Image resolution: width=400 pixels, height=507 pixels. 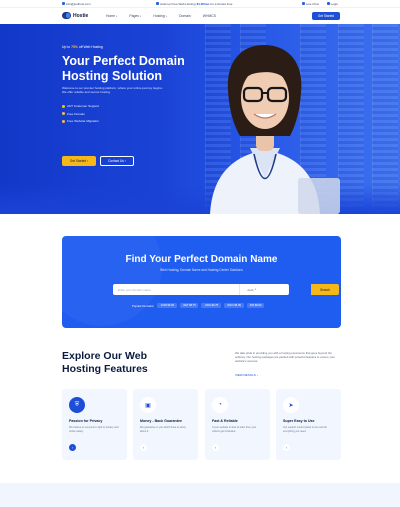 I want to click on promo-price: $1.00/mo, so click(x=203, y=3).